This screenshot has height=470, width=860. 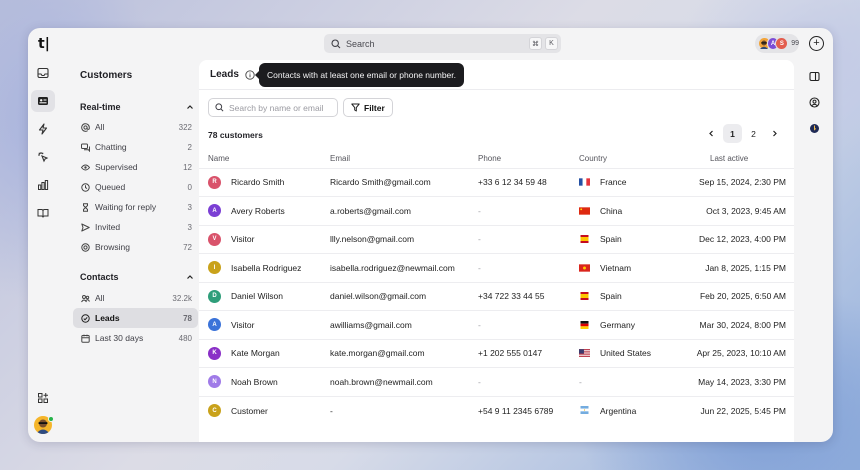 I want to click on phone-prefix: +54, so click(x=485, y=410).